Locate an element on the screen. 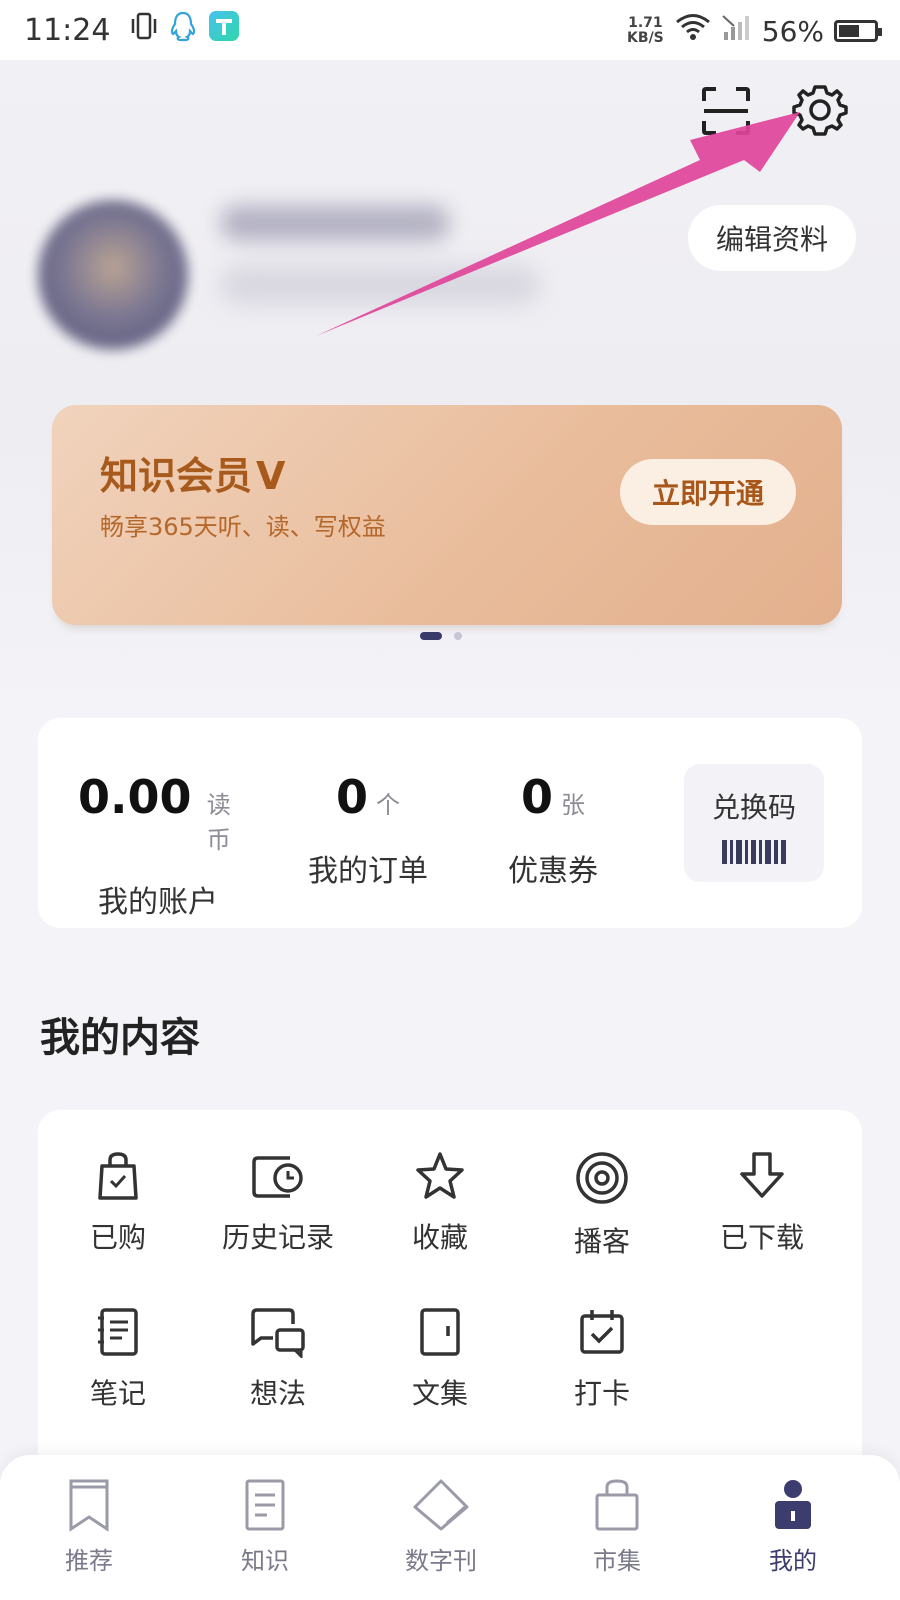  battery-icon is located at coordinates (858, 31).